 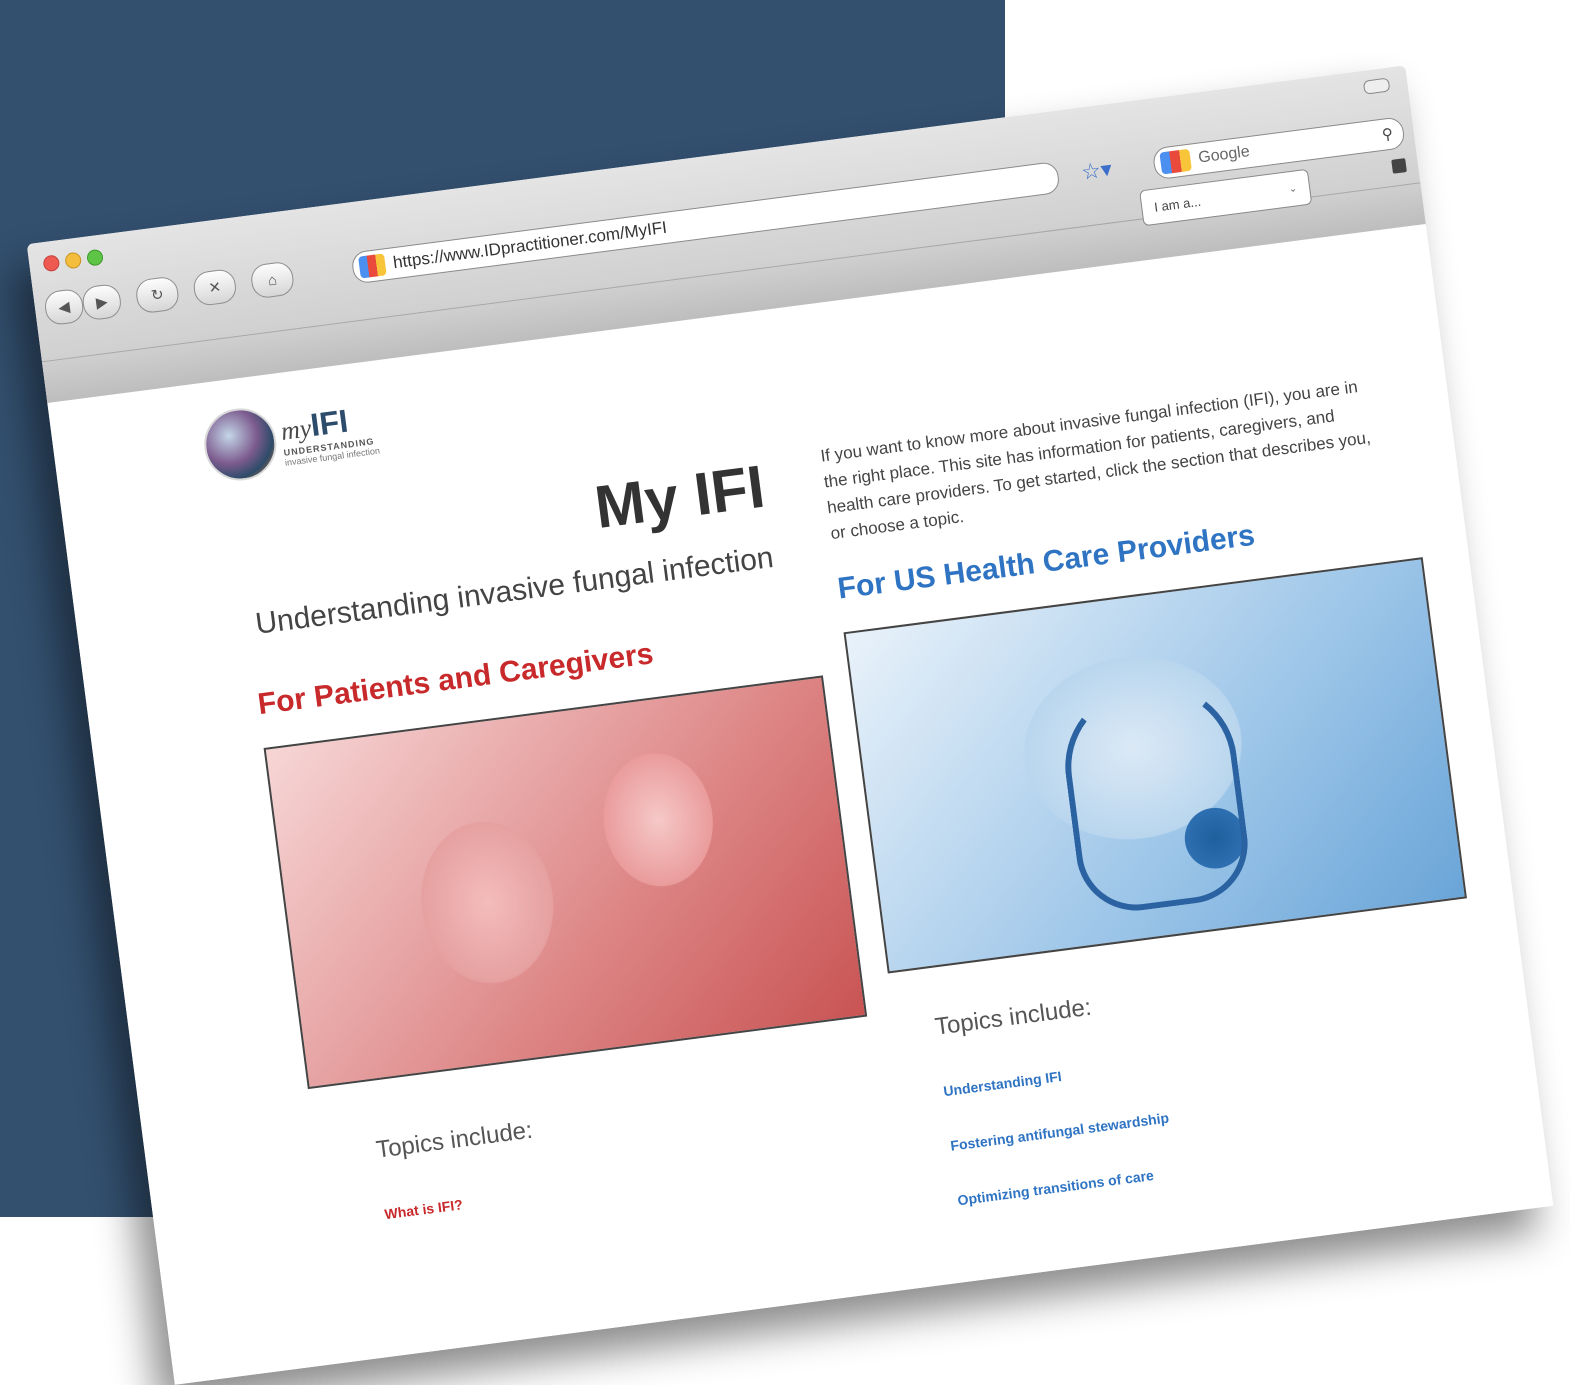 I want to click on patients-topics-label: Topics include:, so click(x=454, y=1140).